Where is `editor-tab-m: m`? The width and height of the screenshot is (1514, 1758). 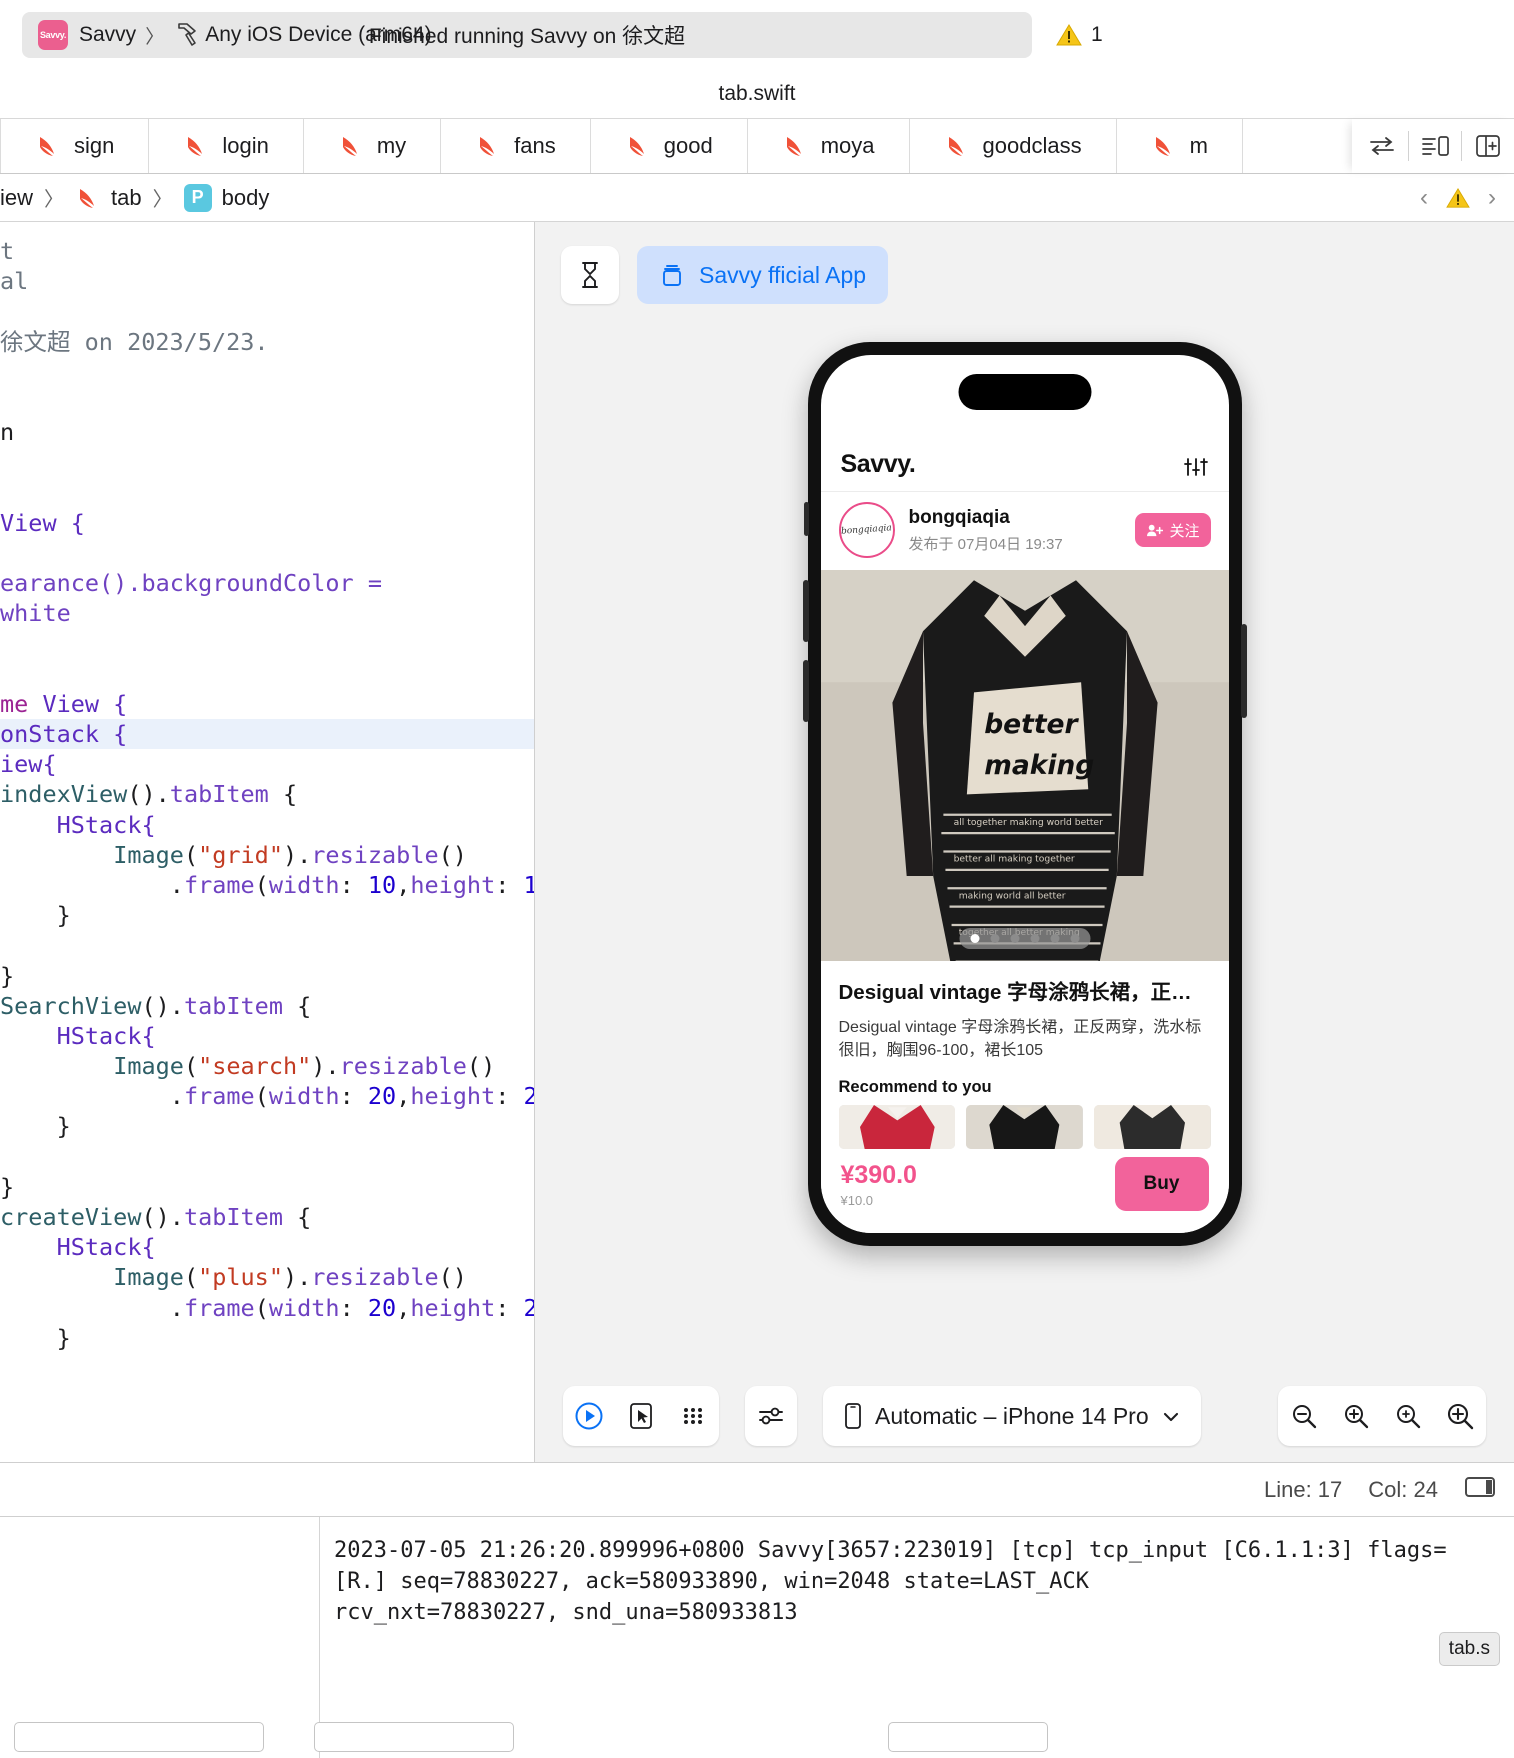 editor-tab-m: m is located at coordinates (1179, 146).